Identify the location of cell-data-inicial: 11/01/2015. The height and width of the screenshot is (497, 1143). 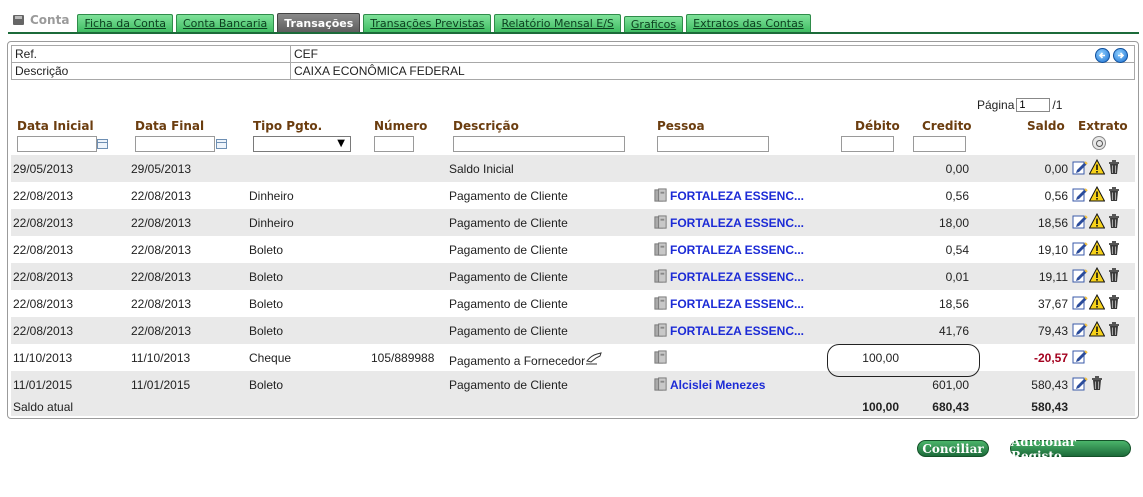
(43, 385).